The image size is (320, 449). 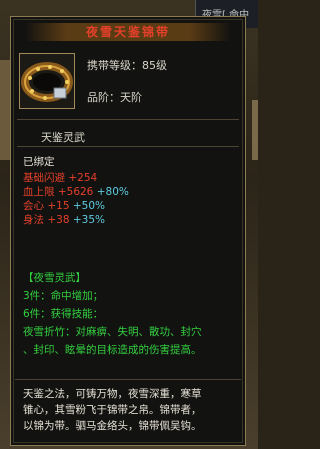 I want to click on stat-bonus: +35%, so click(x=88, y=220).